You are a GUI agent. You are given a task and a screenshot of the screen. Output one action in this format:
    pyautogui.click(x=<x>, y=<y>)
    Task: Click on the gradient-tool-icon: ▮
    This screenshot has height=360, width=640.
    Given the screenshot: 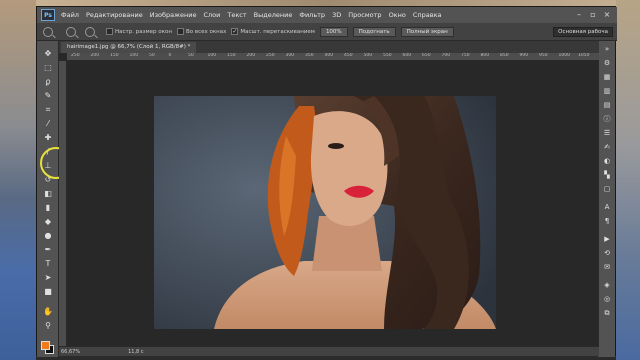 What is the action you would take?
    pyautogui.click(x=48, y=208)
    